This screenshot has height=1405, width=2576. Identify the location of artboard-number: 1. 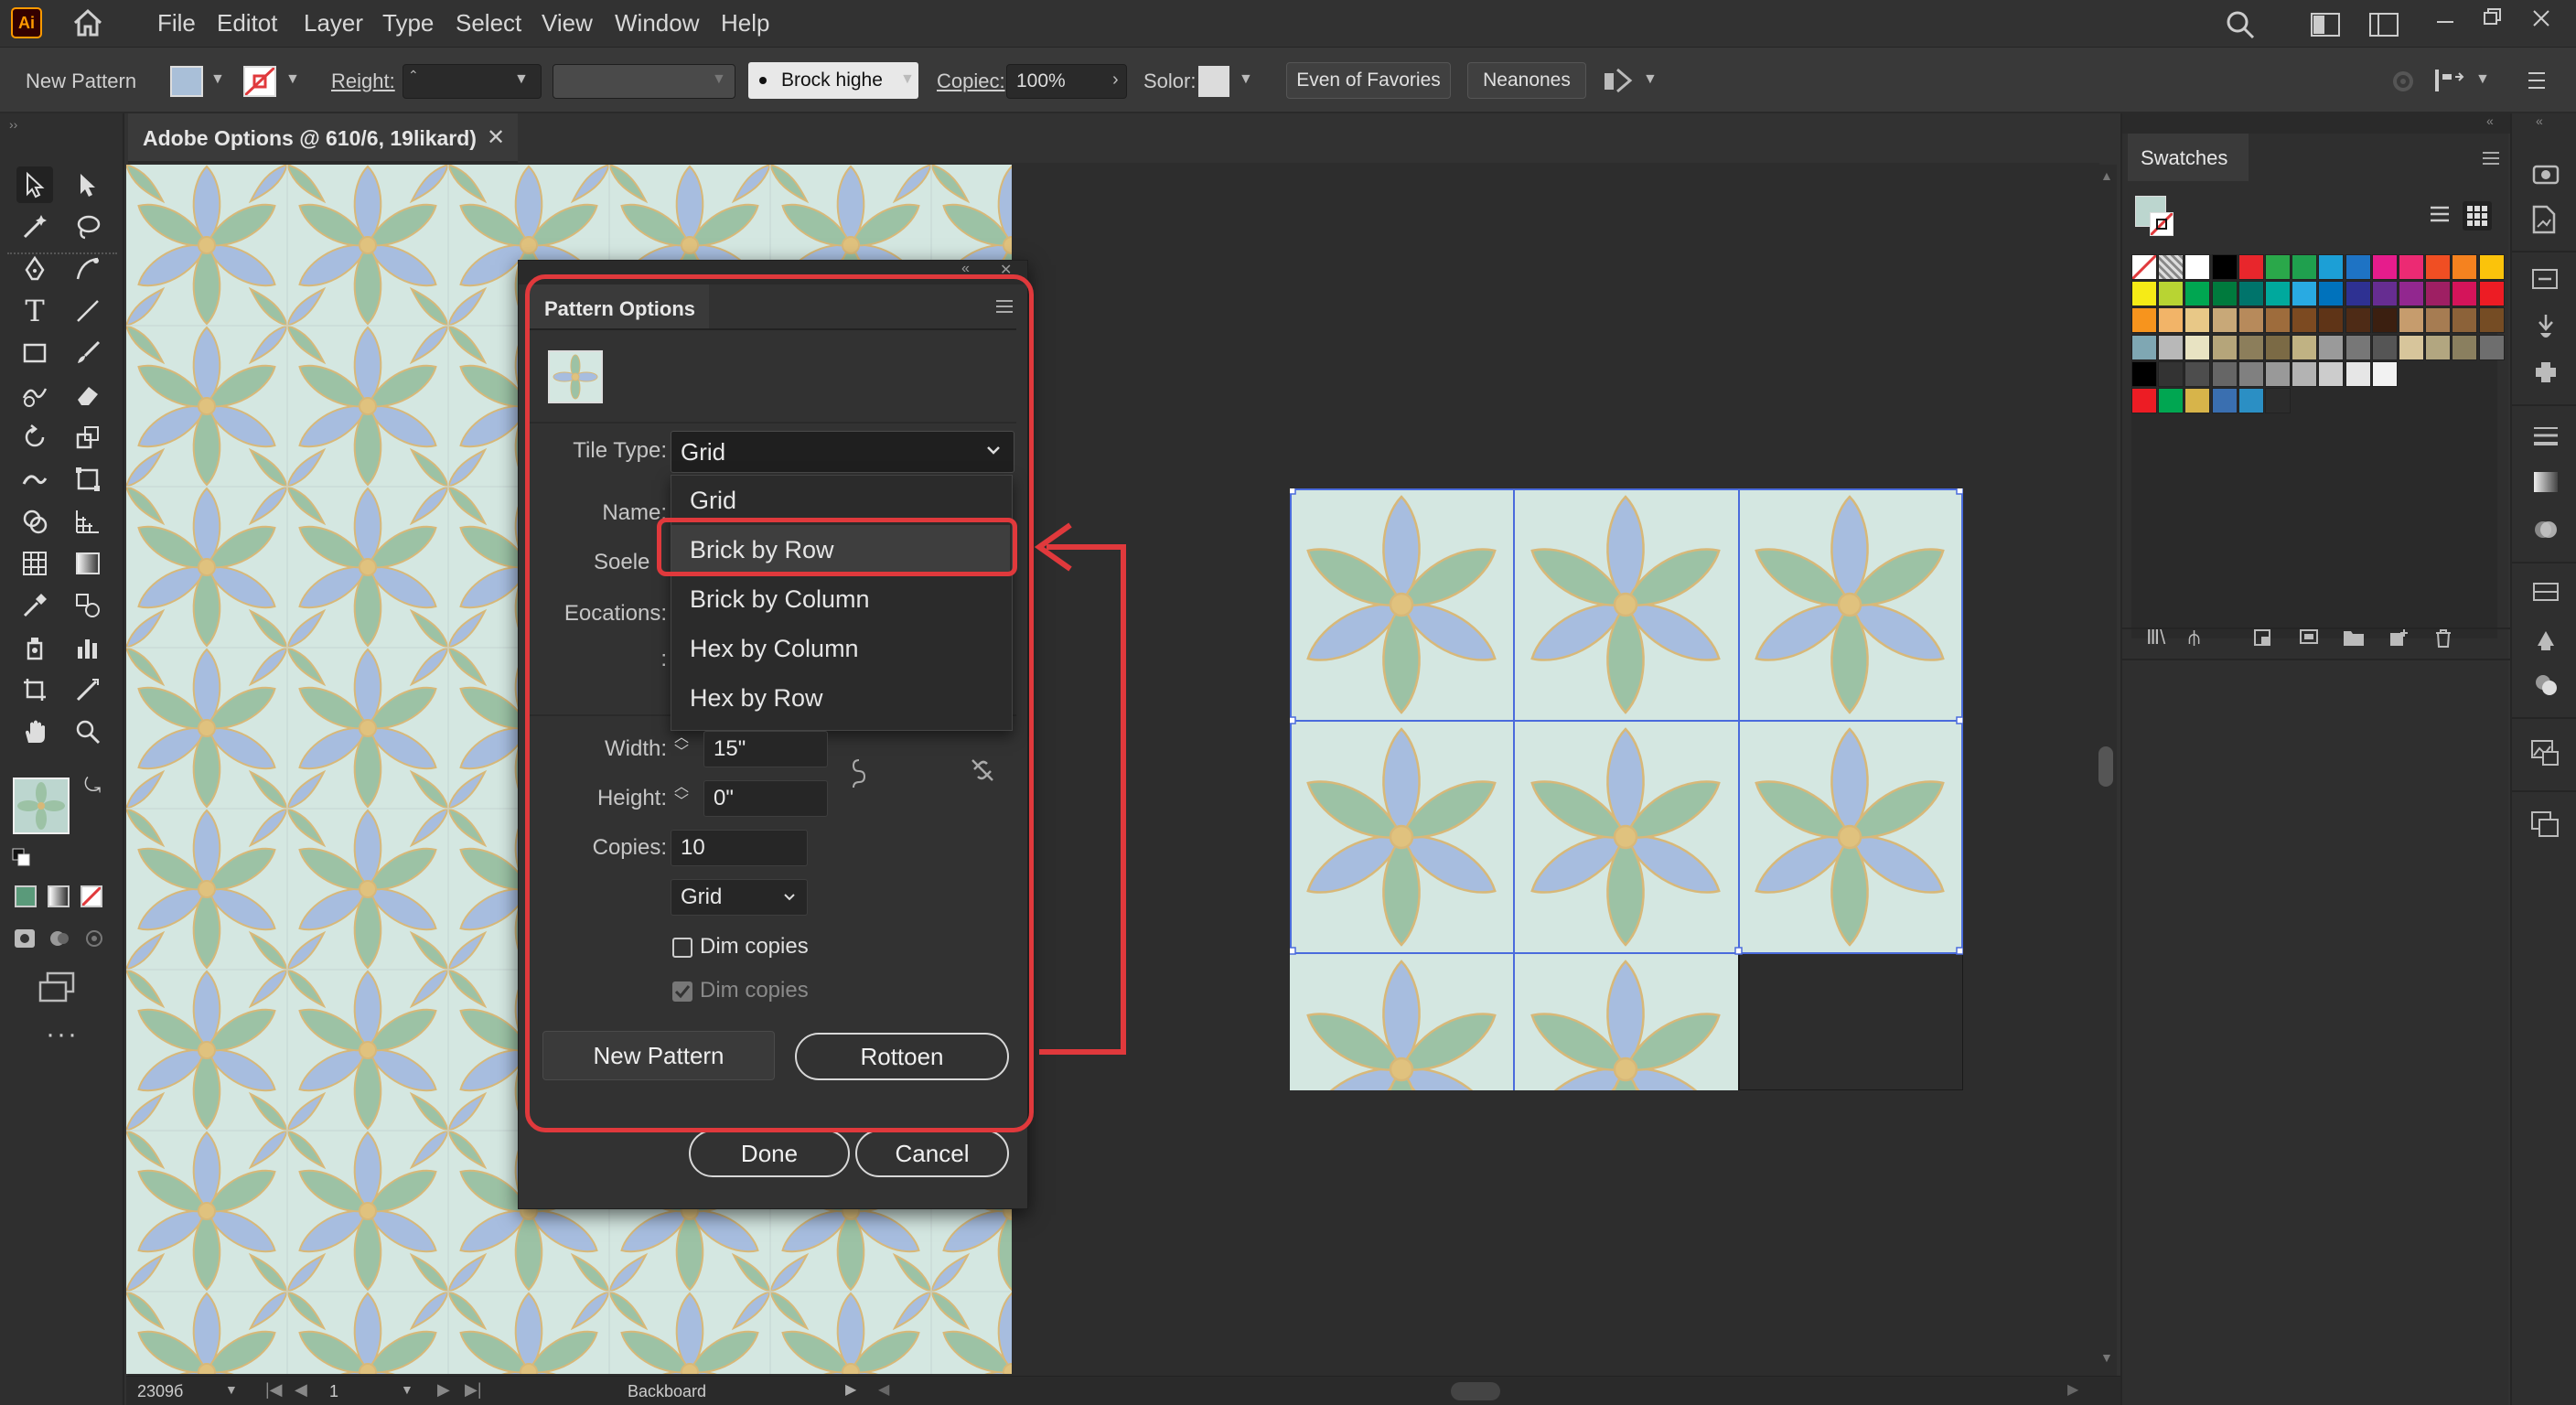
(334, 1391).